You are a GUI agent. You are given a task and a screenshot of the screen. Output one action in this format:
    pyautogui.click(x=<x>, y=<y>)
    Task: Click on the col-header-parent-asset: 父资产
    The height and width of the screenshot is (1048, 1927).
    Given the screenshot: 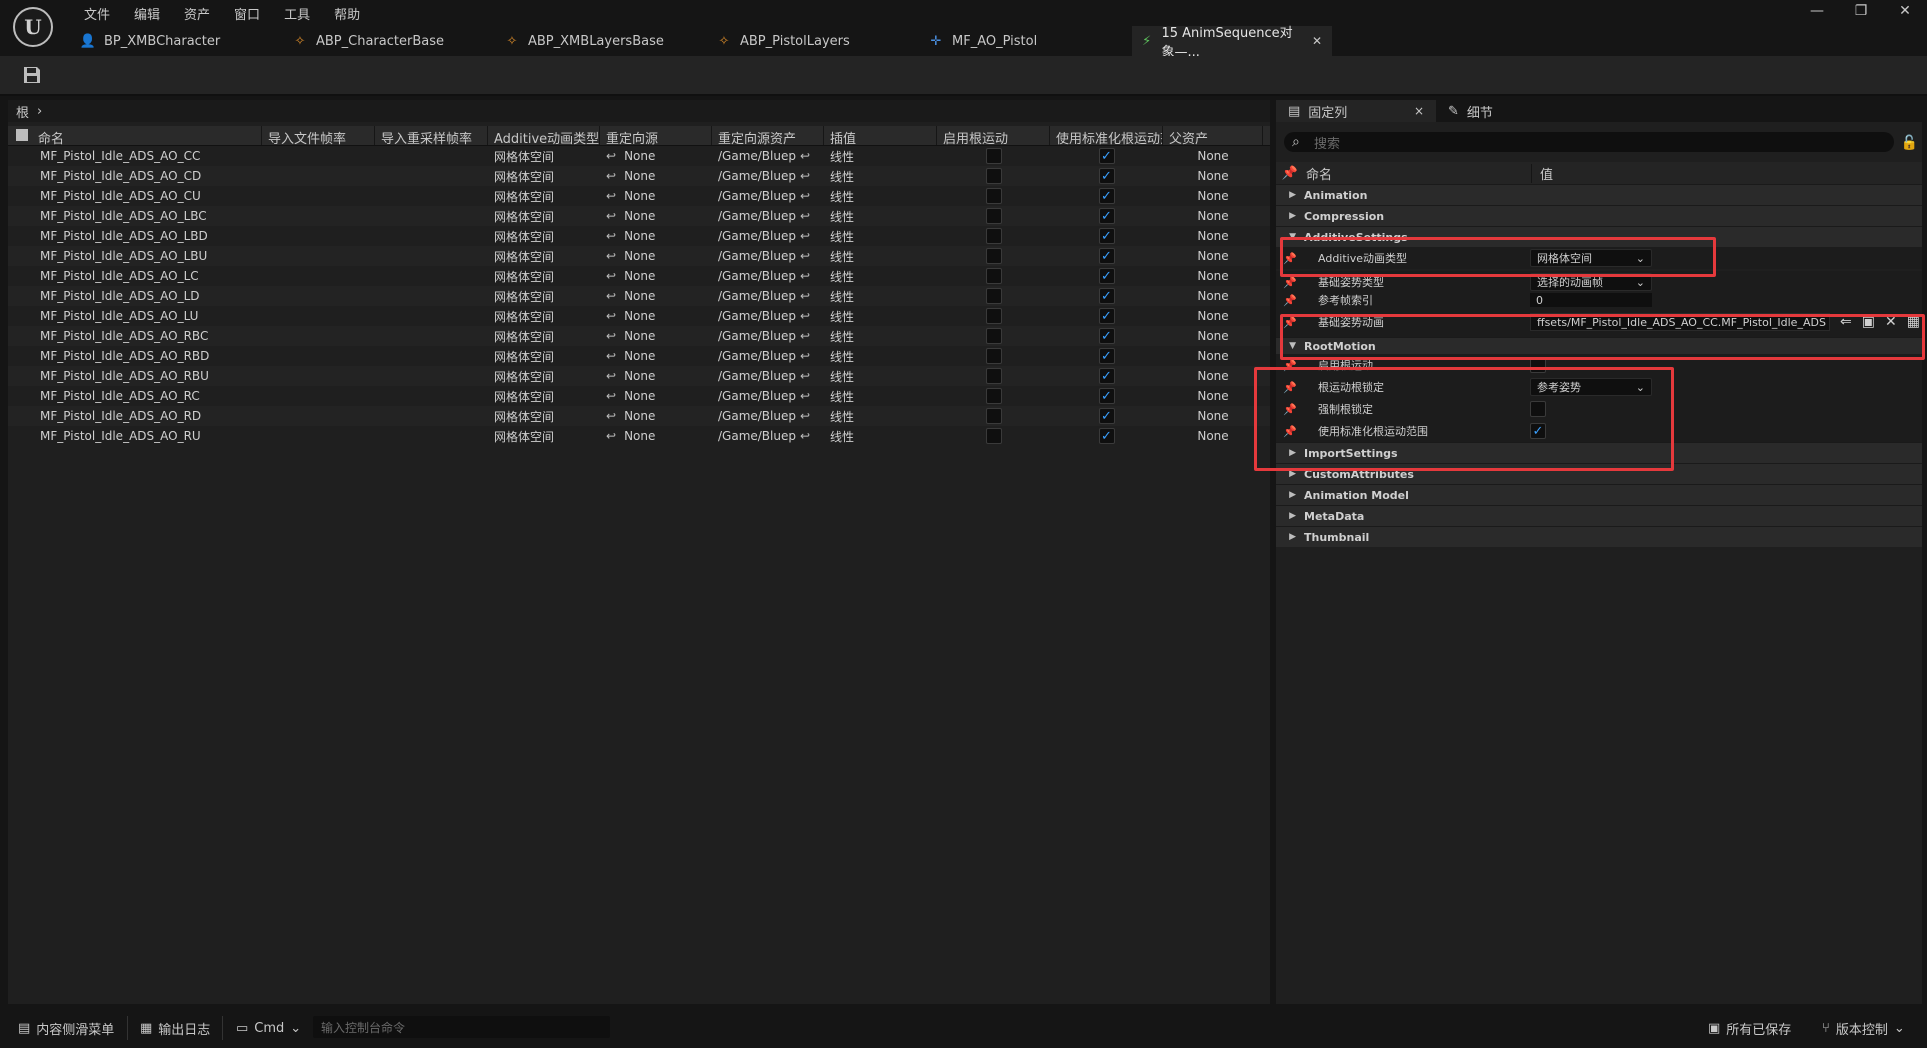 What is the action you would take?
    pyautogui.click(x=1213, y=135)
    